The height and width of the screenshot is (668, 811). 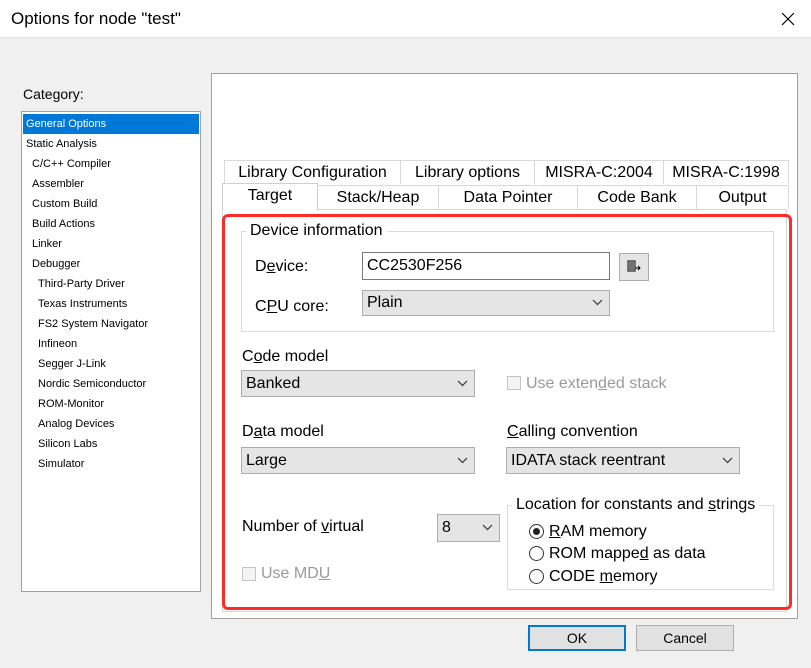 I want to click on cancel-button: Cancel, so click(x=685, y=638).